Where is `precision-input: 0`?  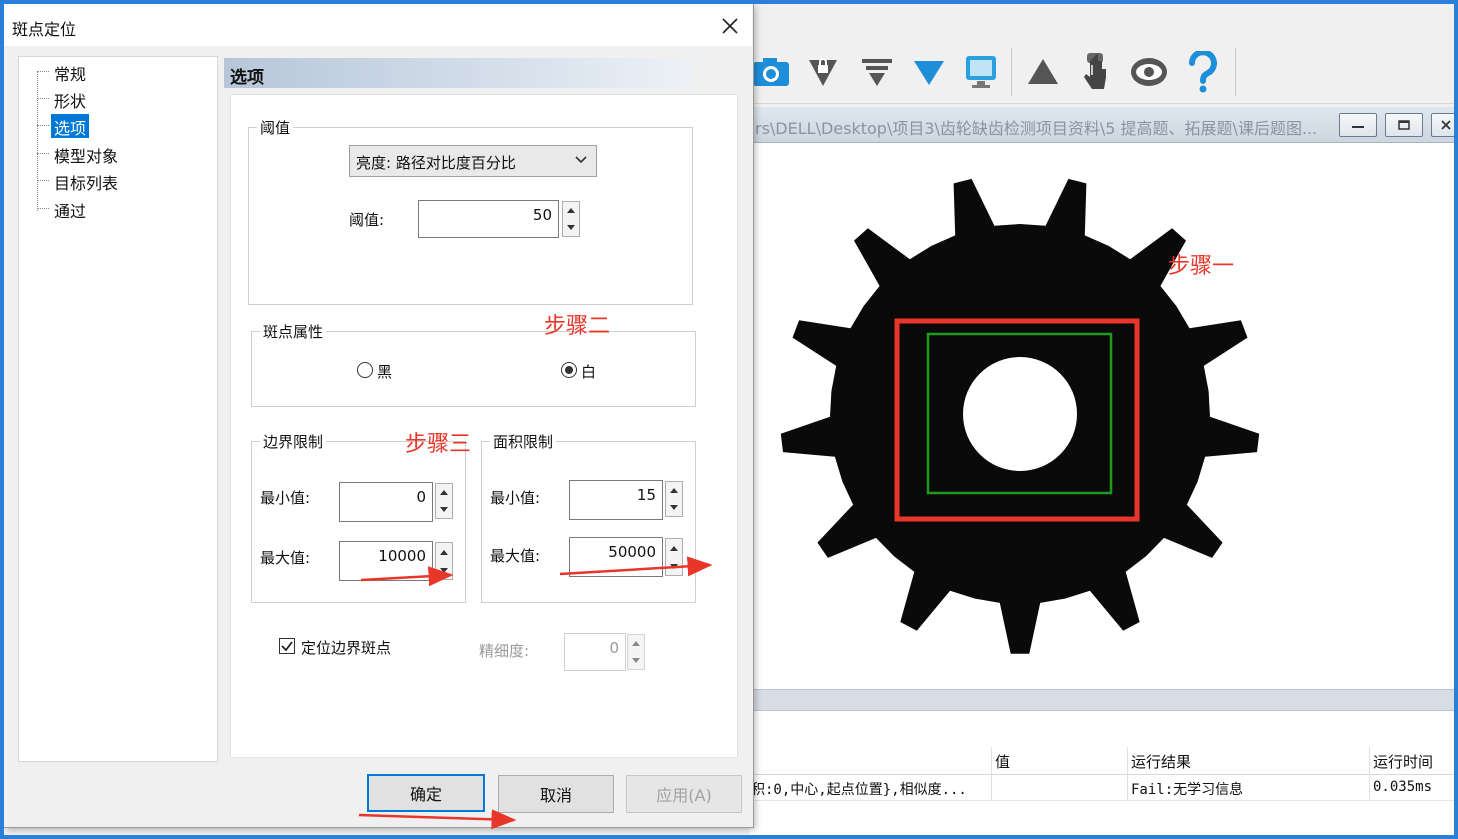
precision-input: 0 is located at coordinates (595, 652).